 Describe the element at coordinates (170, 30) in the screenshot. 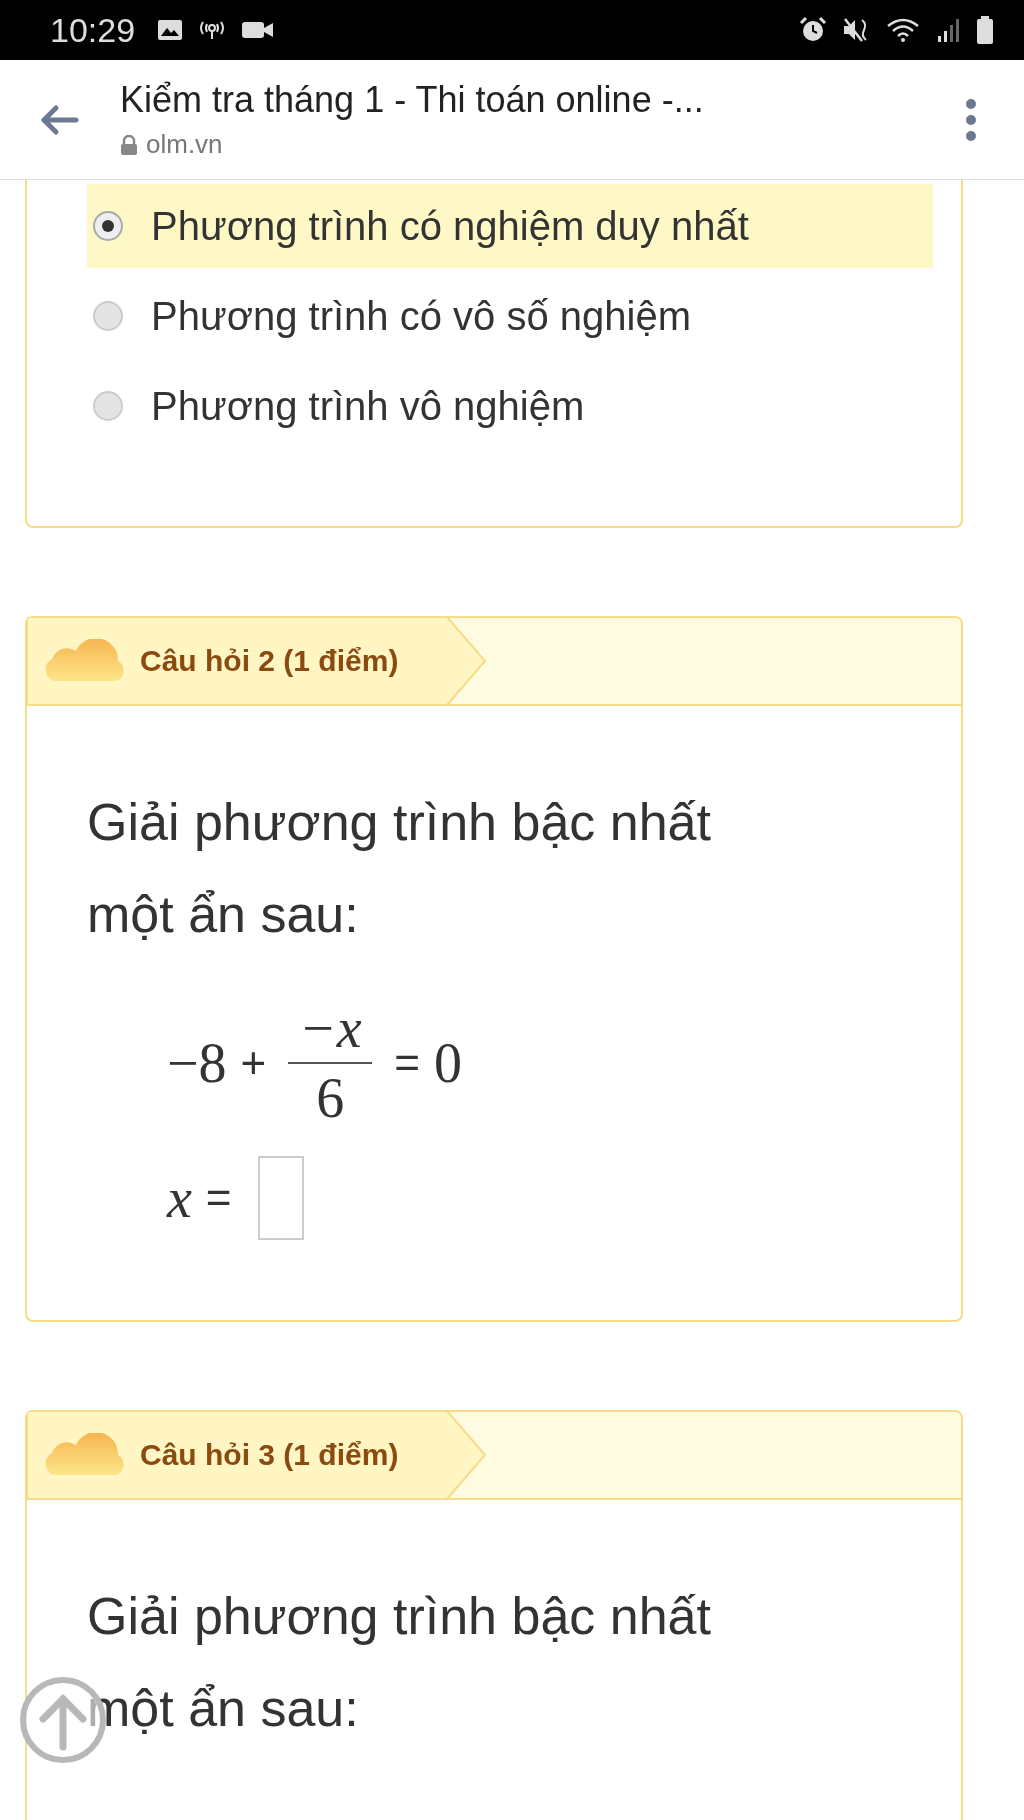

I see `image-icon` at that location.